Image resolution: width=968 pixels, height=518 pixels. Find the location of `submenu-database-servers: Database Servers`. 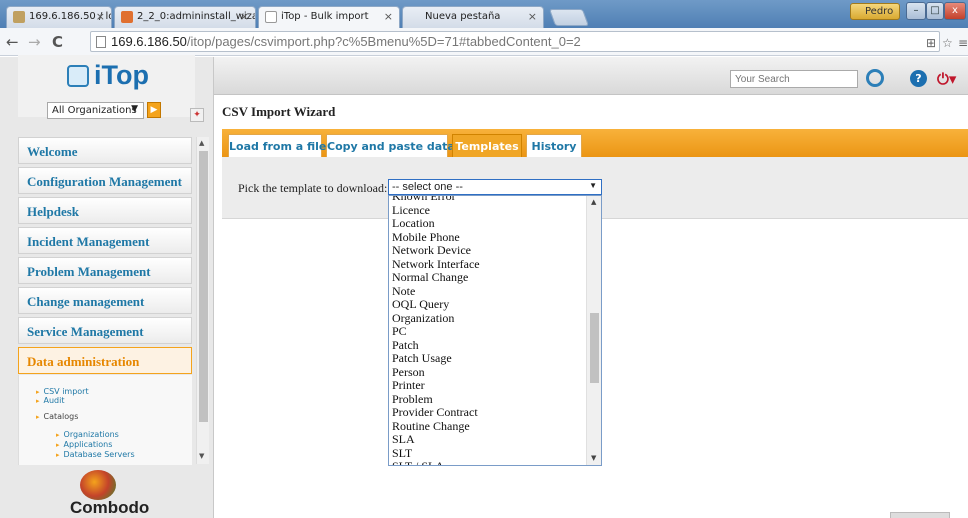

submenu-database-servers: Database Servers is located at coordinates (95, 454).